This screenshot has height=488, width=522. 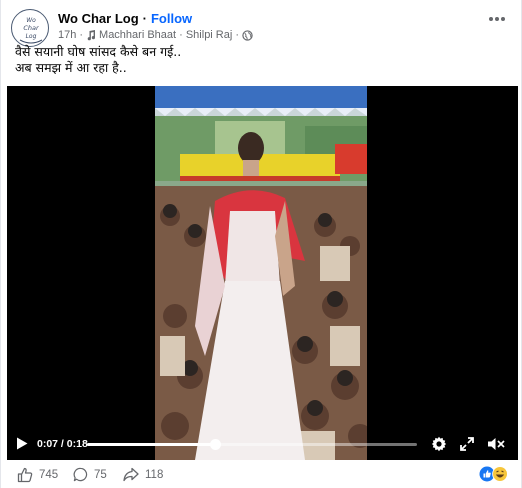 What do you see at coordinates (497, 19) in the screenshot?
I see `more-options-icon` at bounding box center [497, 19].